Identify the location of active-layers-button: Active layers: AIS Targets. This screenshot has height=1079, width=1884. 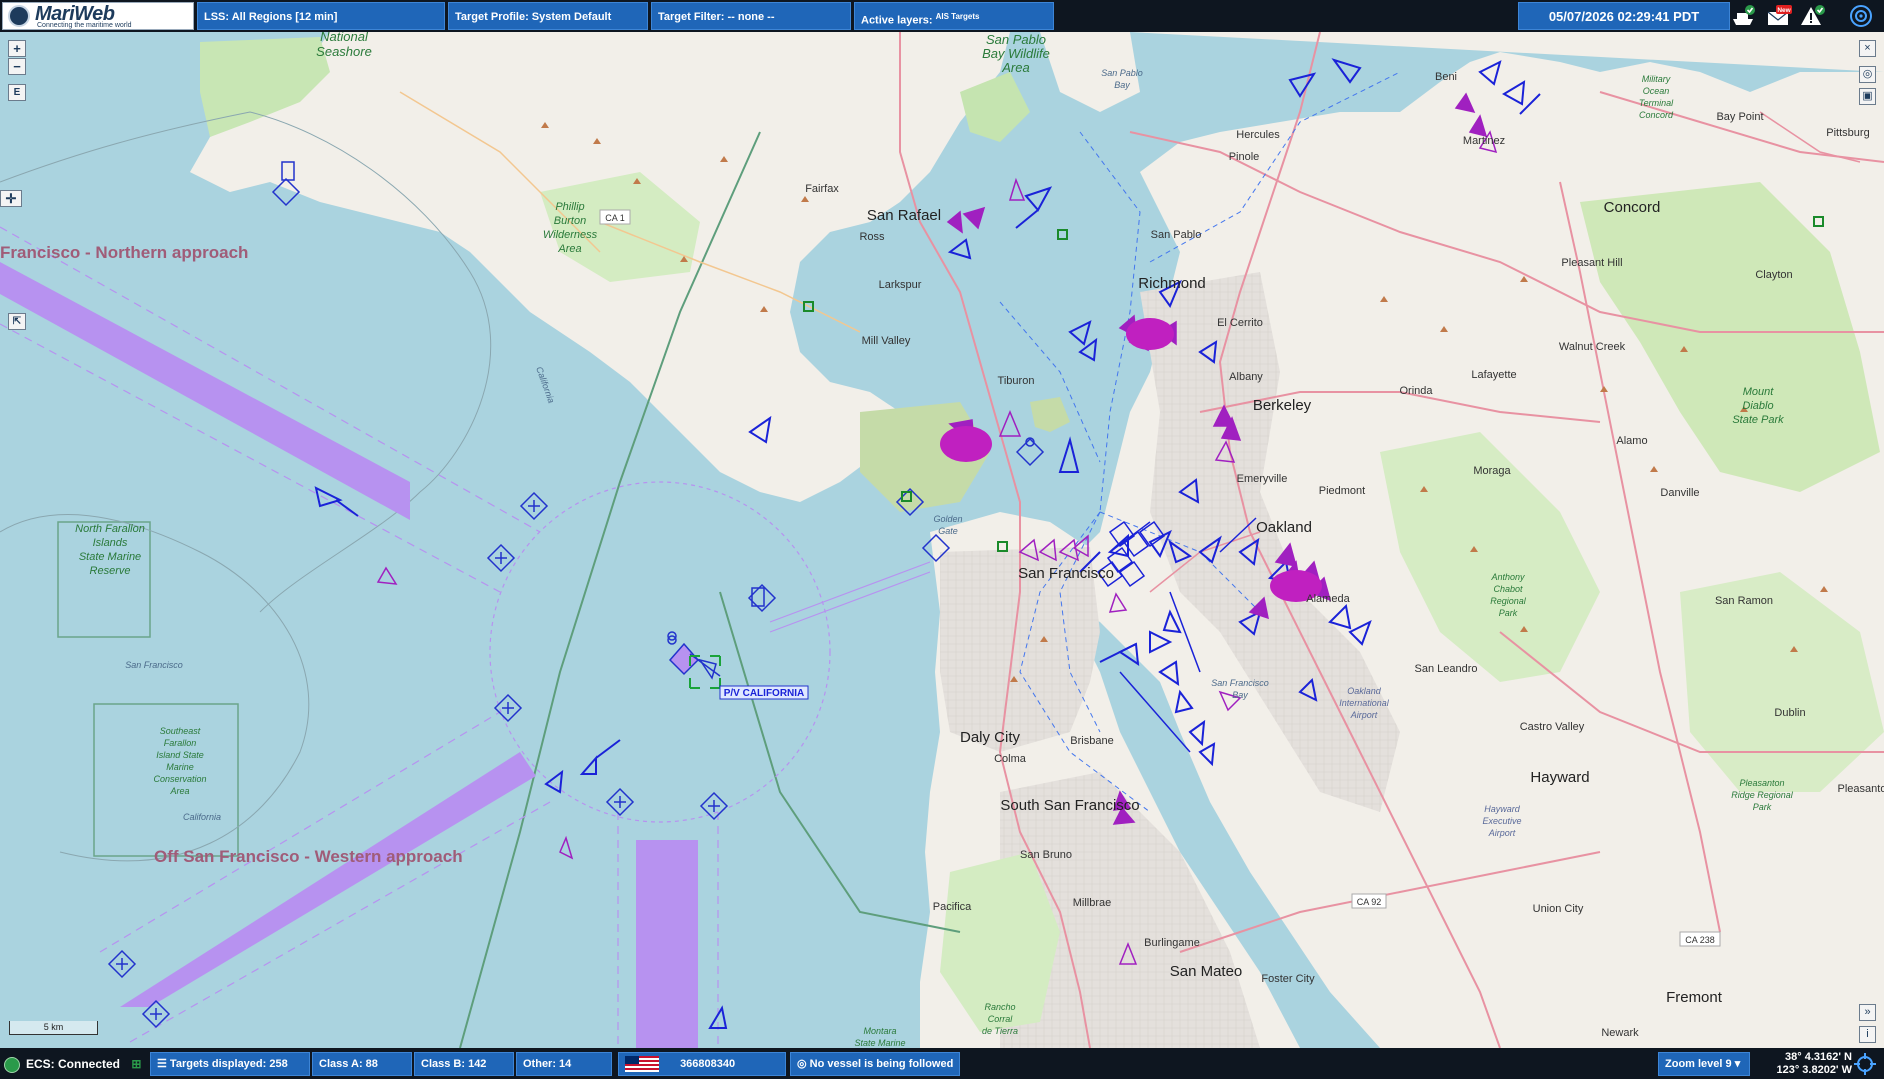
(954, 16).